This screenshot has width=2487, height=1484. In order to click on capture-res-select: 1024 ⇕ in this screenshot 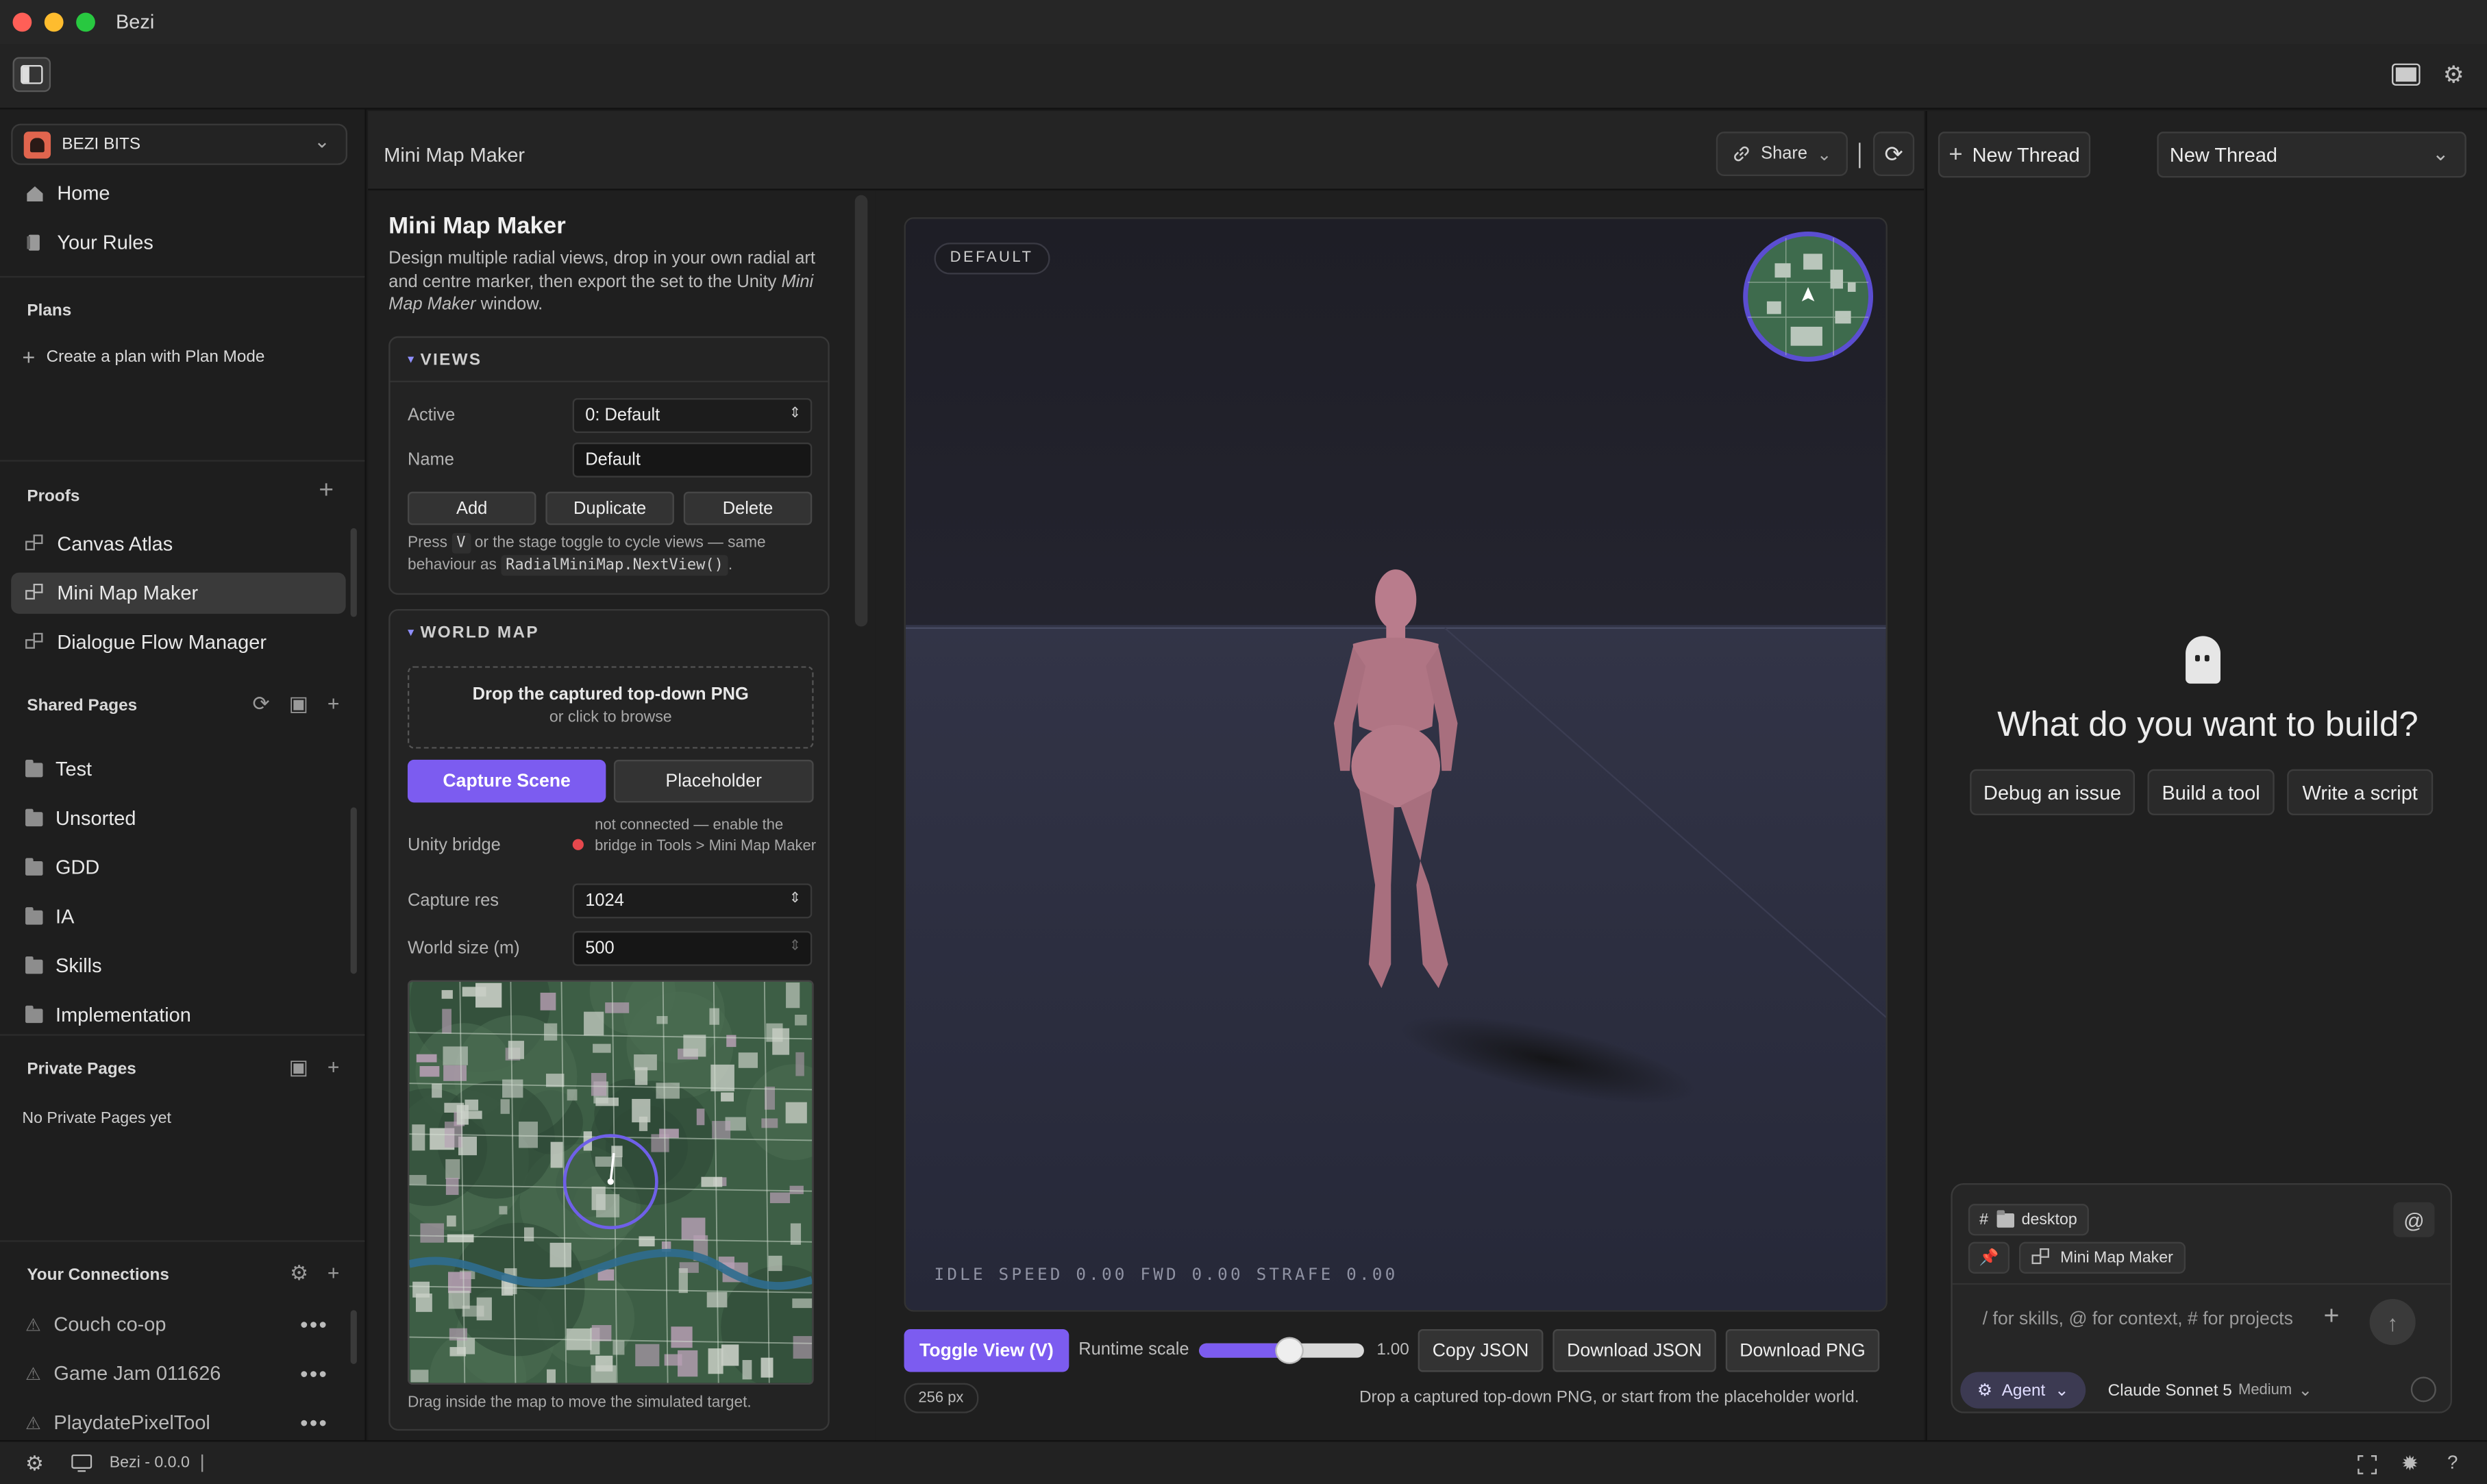, I will do `click(692, 901)`.